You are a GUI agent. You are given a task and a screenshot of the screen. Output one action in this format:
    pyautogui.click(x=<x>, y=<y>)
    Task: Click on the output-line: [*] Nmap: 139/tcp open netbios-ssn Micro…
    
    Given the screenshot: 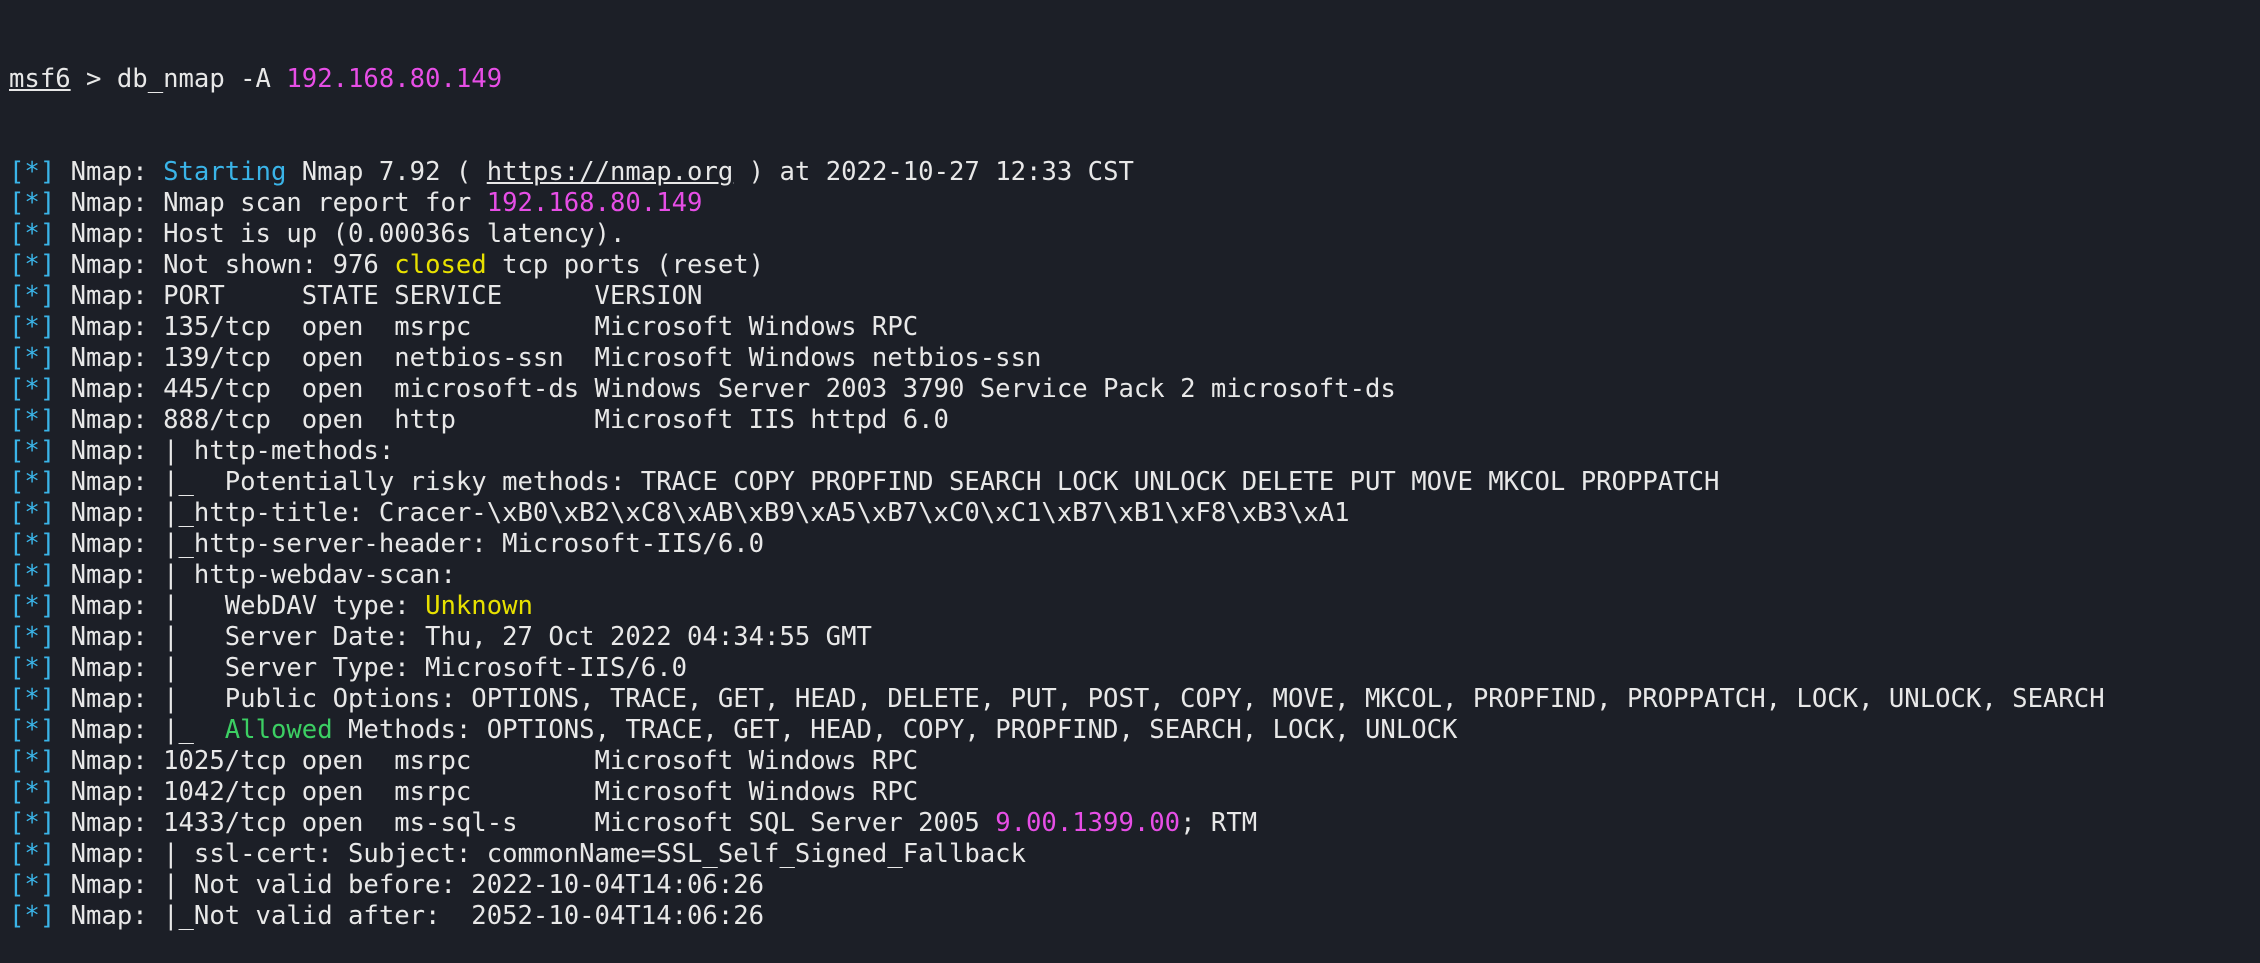 What is the action you would take?
    pyautogui.click(x=1134, y=358)
    